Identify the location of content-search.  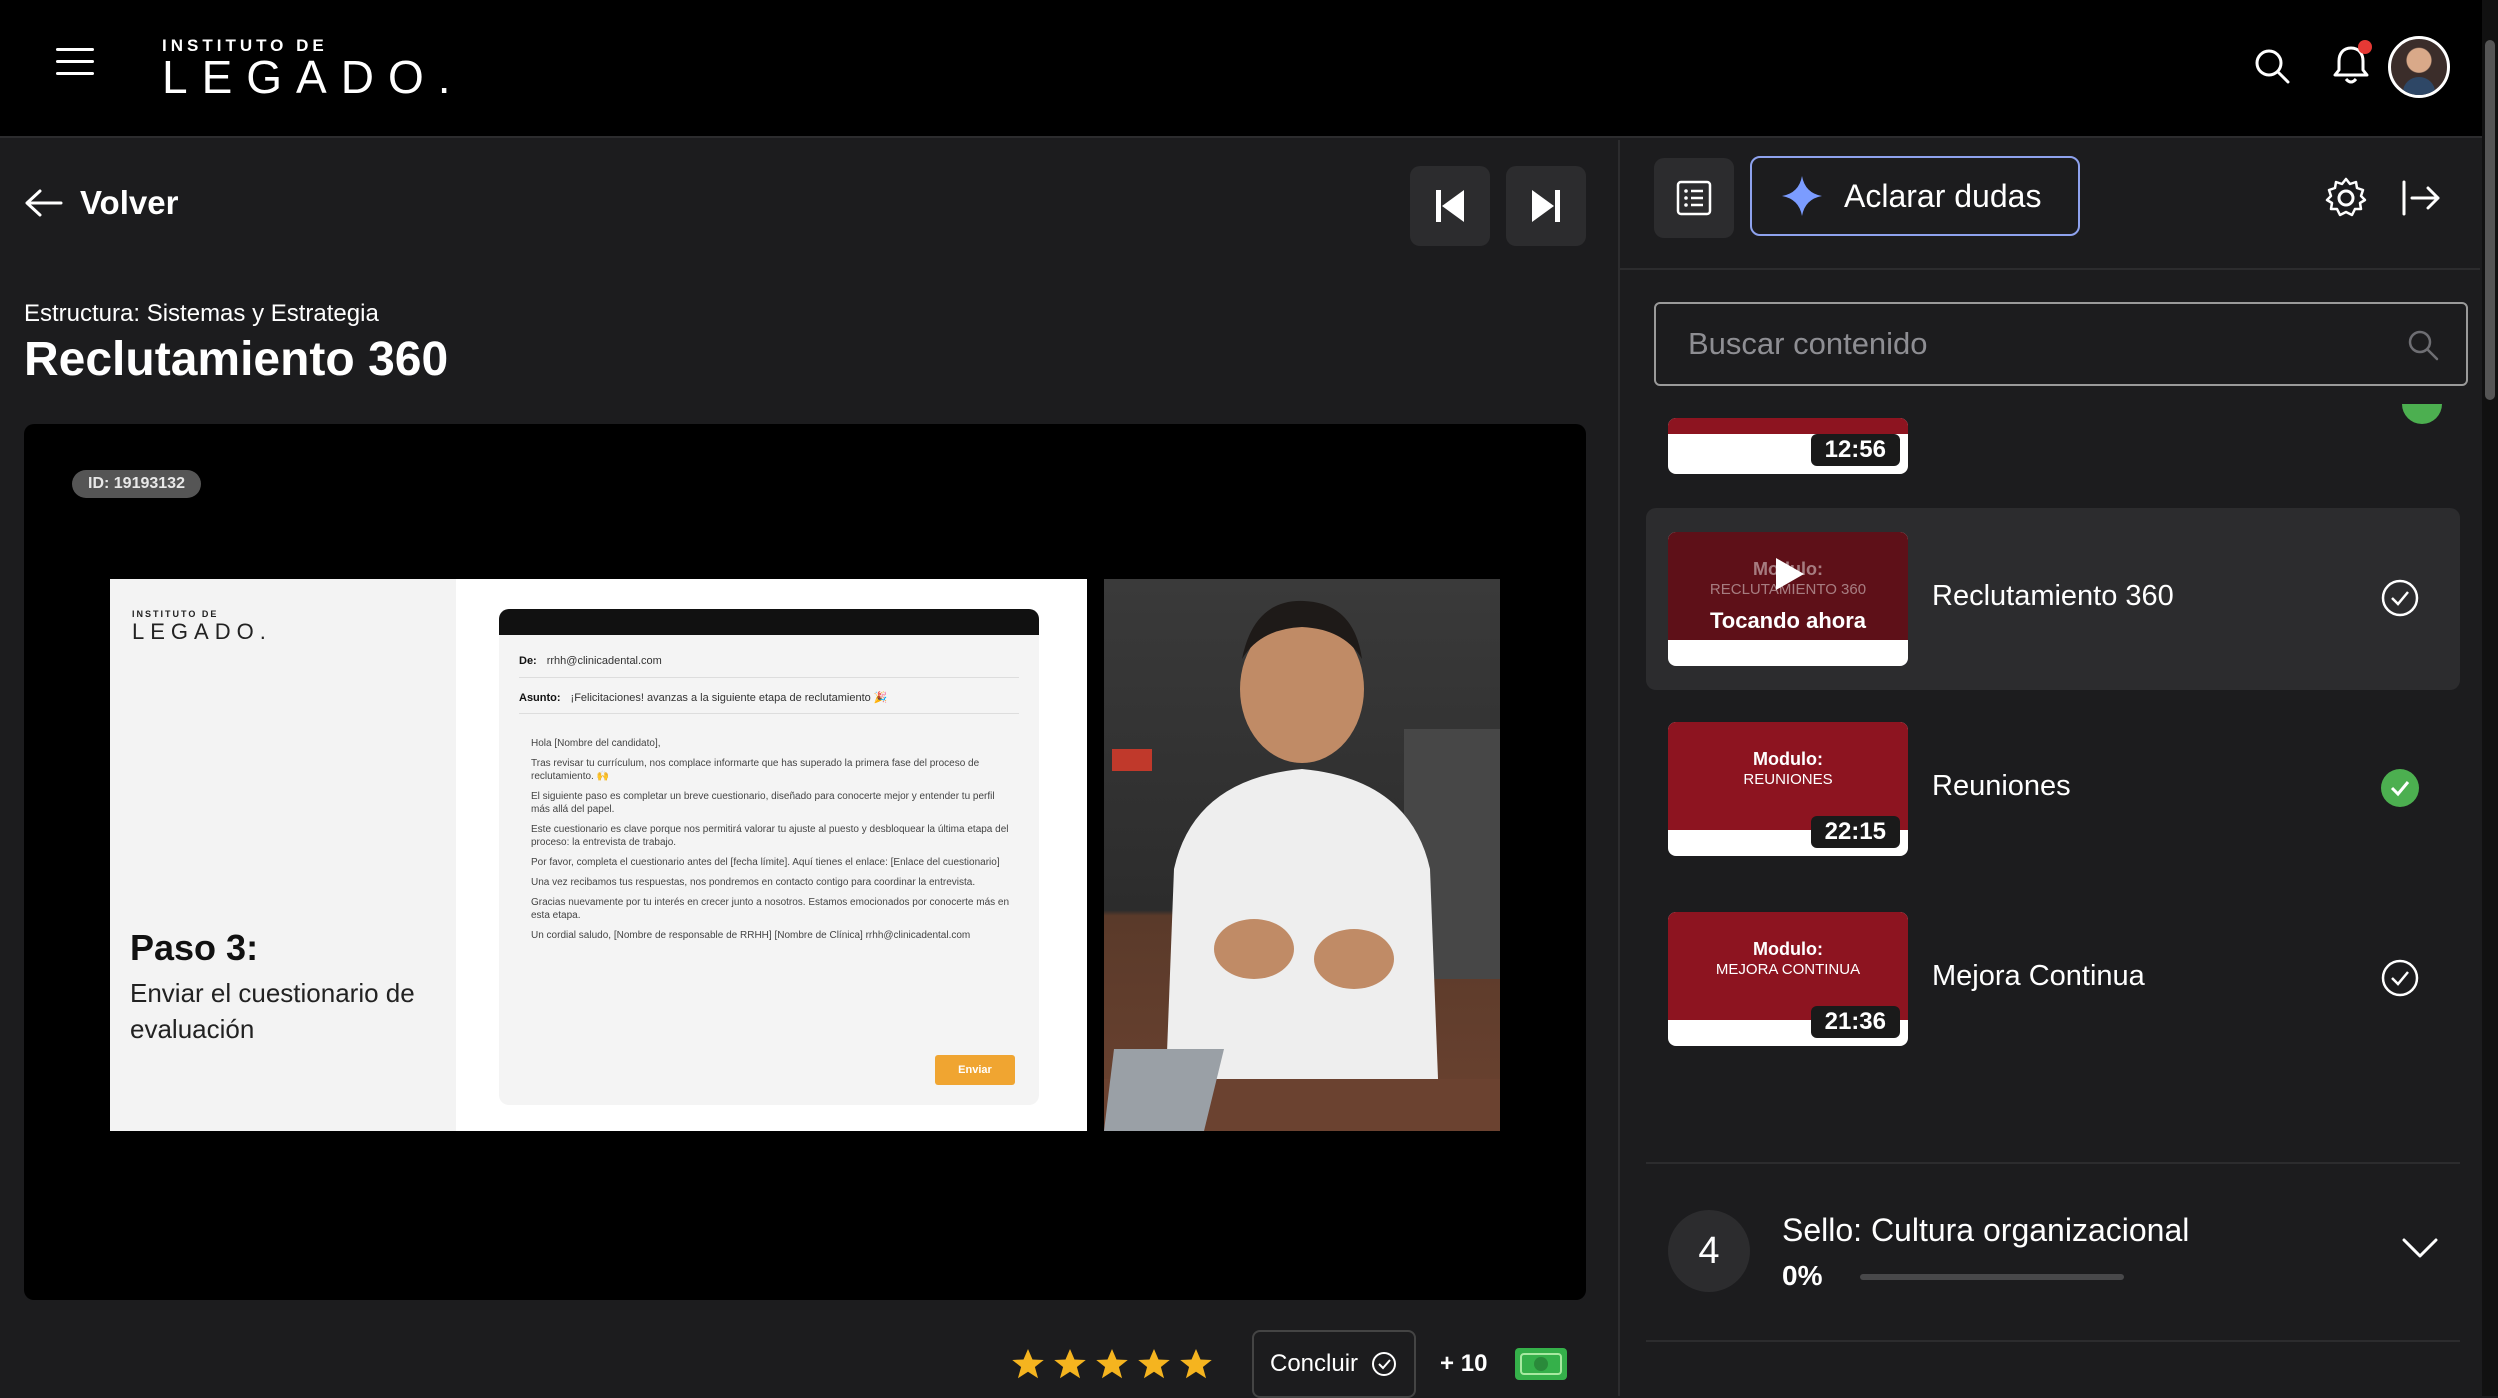
(2061, 344).